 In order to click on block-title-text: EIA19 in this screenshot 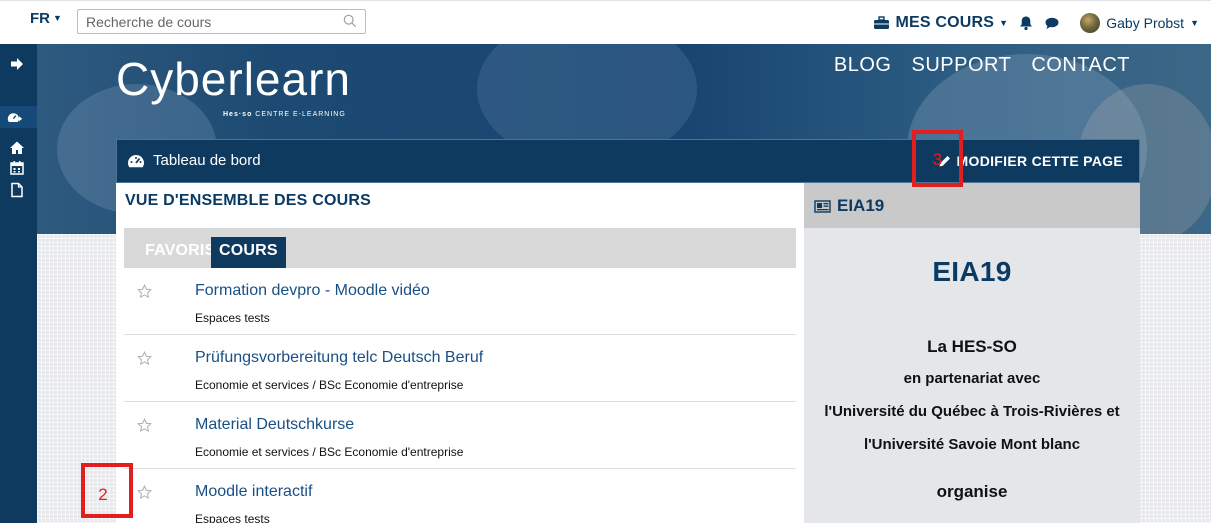, I will do `click(861, 205)`.